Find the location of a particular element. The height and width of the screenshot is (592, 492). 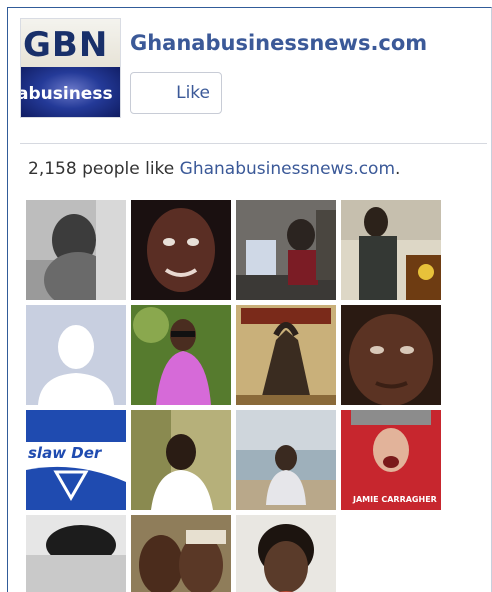

divider is located at coordinates (253, 143).